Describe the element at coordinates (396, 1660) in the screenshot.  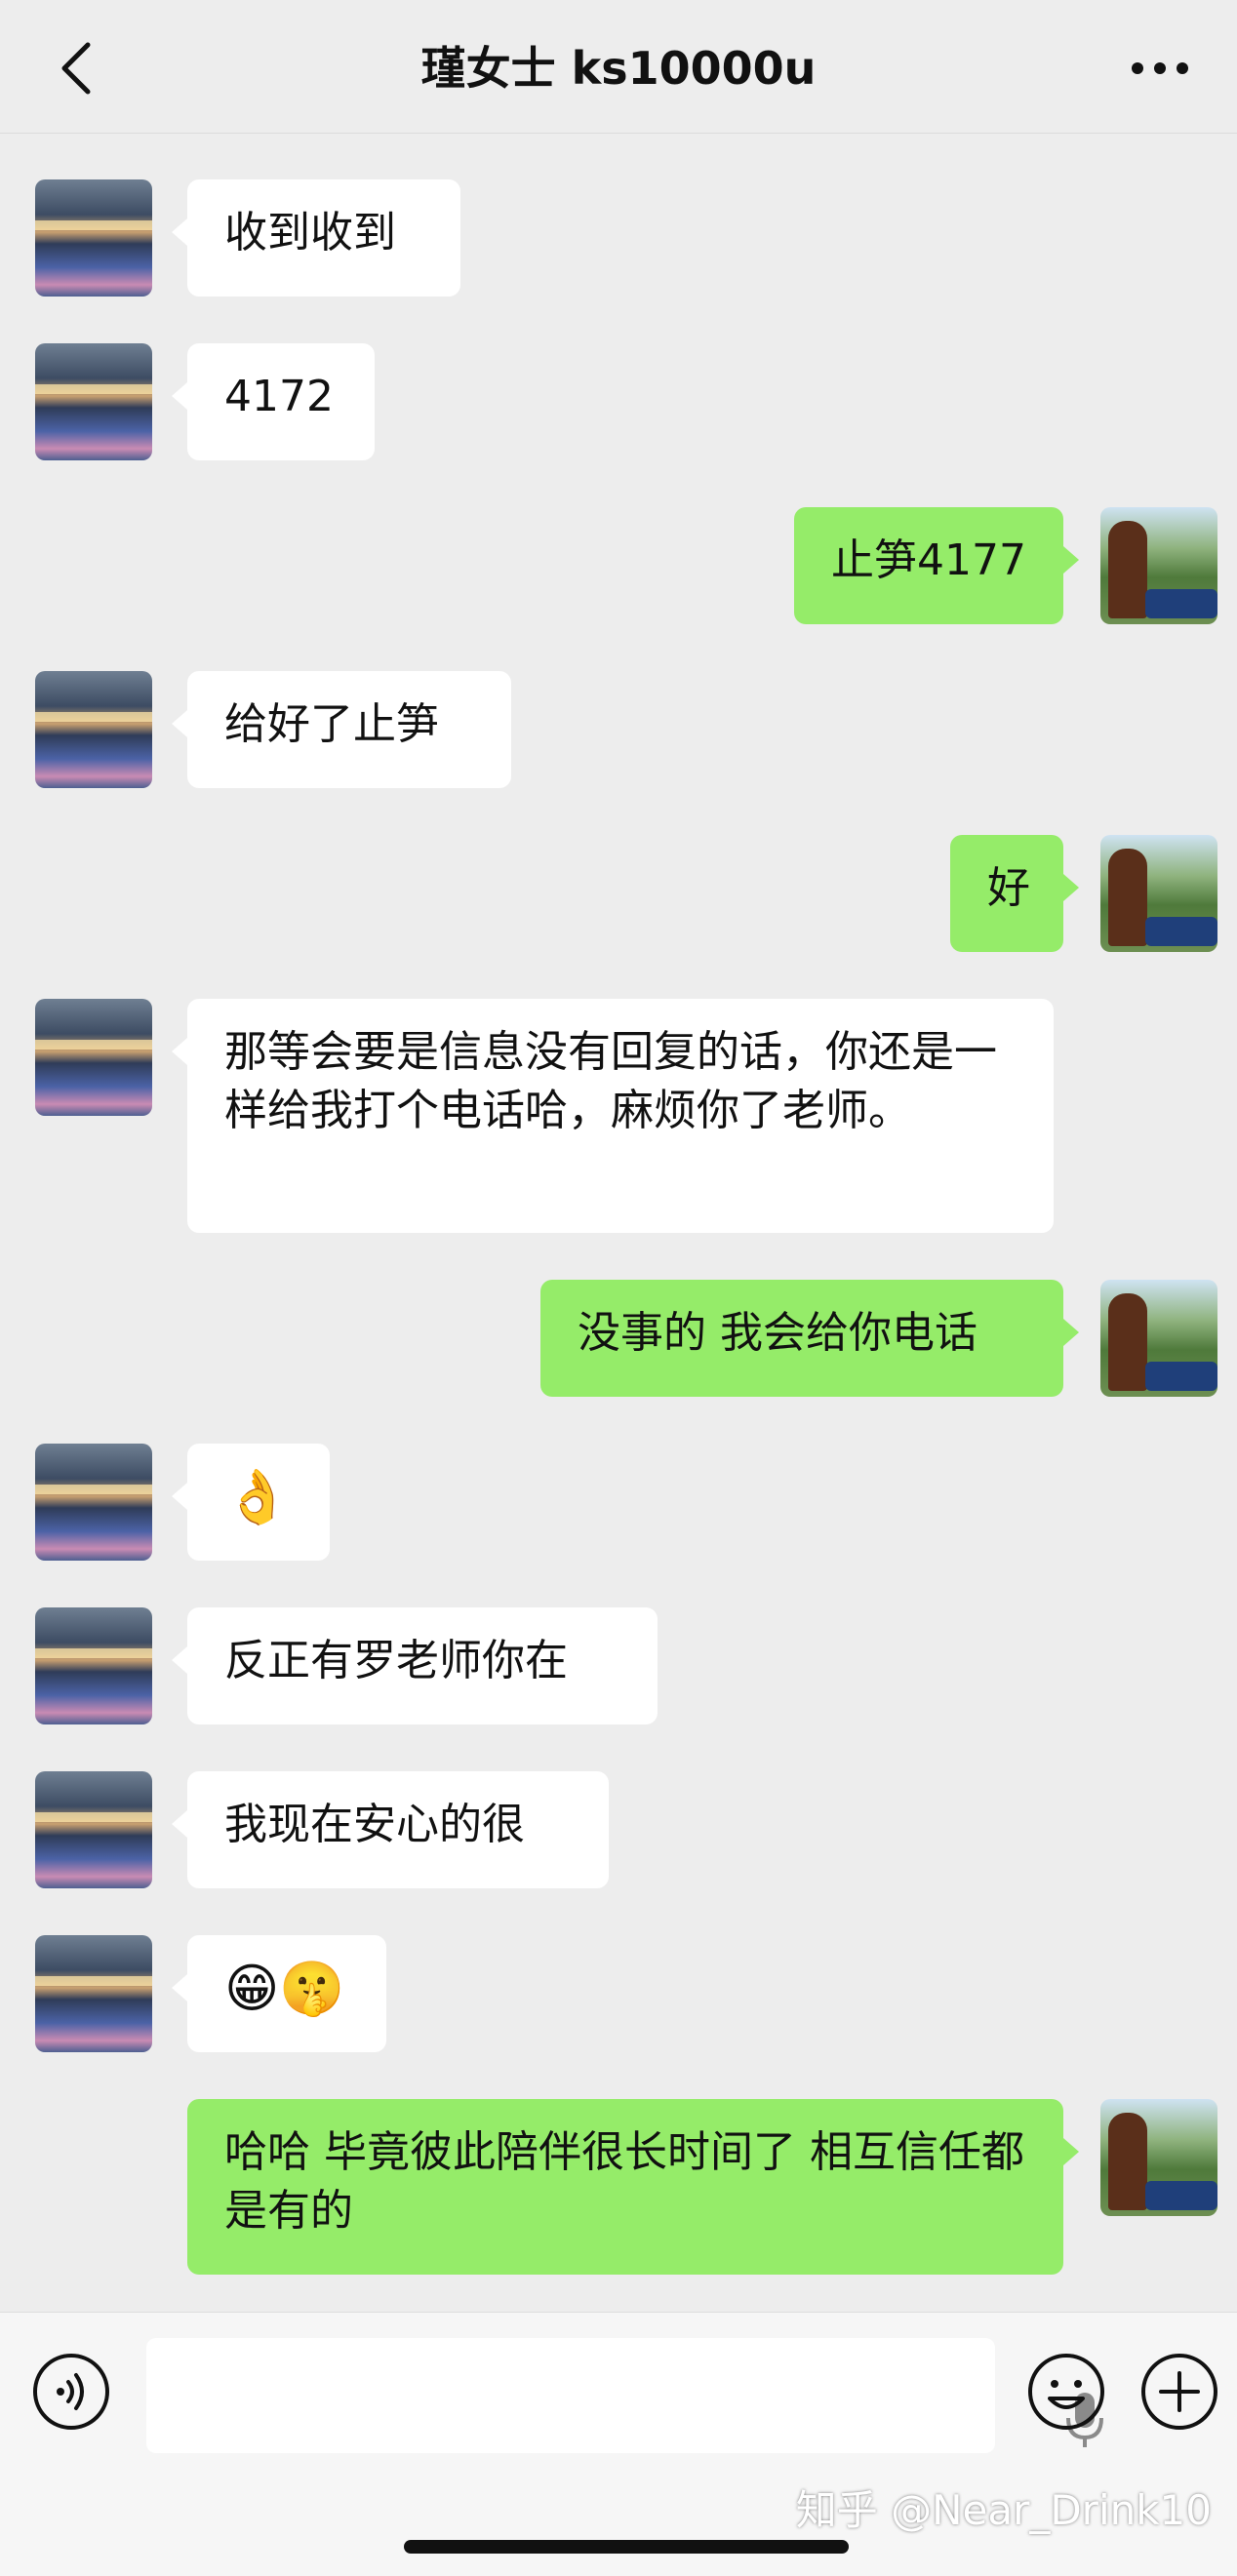
I see `message-text: 反正有罗老师你在` at that location.